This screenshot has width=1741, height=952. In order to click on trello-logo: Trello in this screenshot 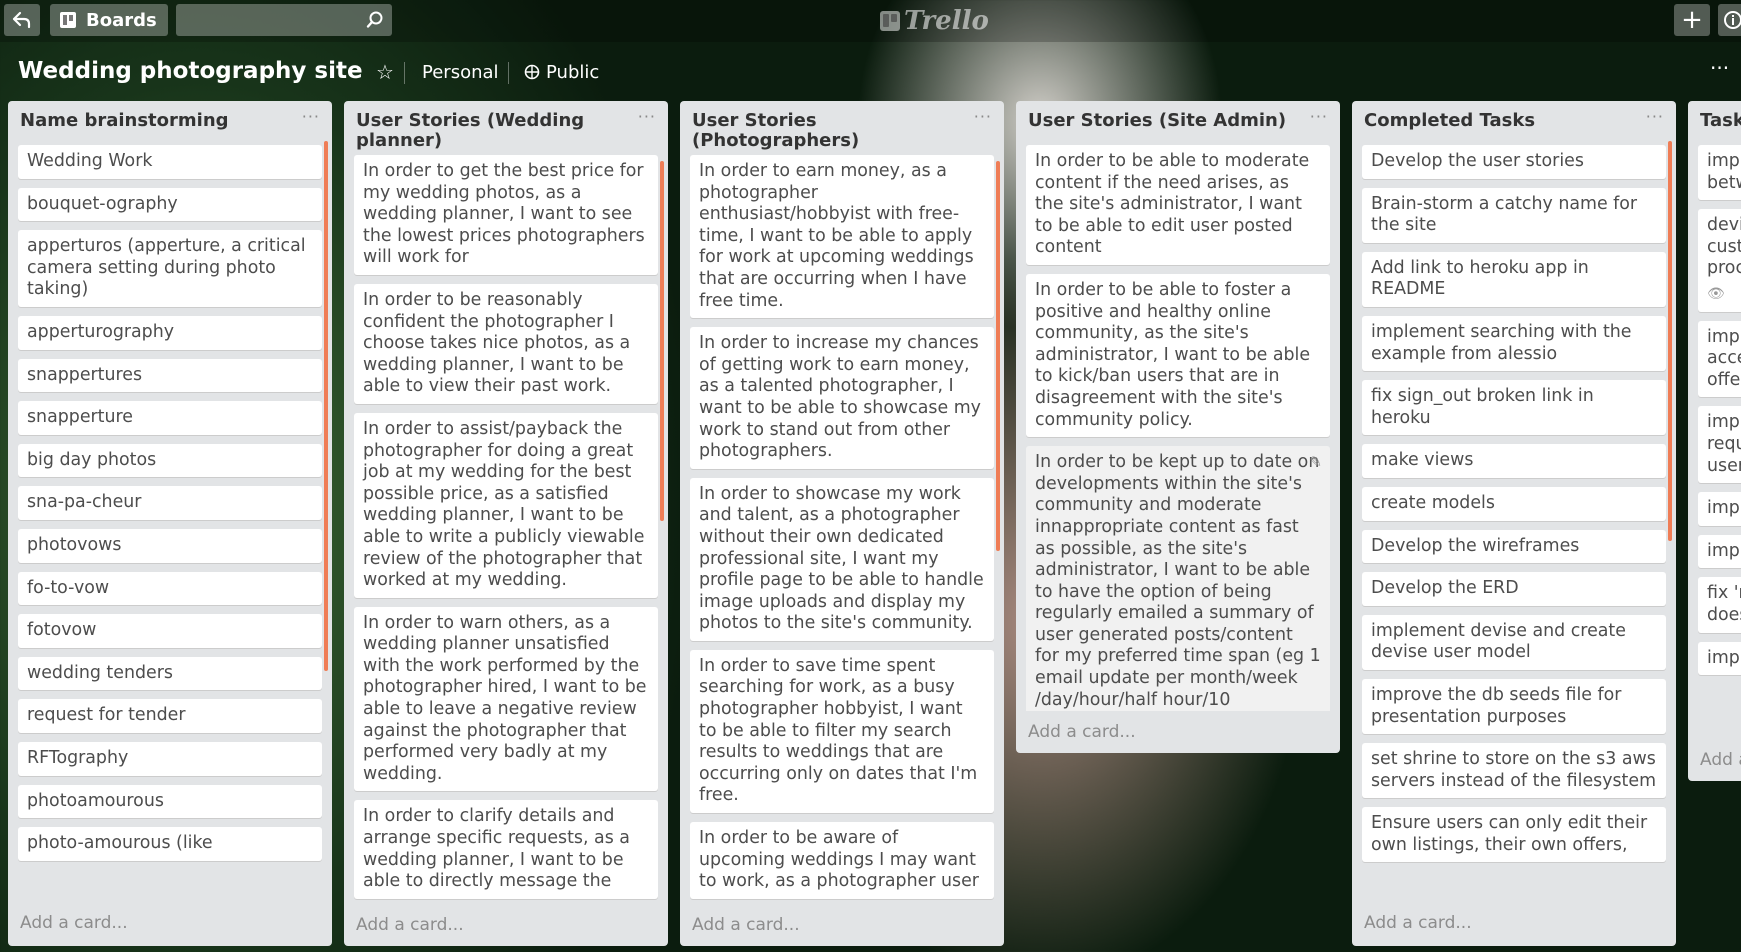, I will do `click(934, 21)`.